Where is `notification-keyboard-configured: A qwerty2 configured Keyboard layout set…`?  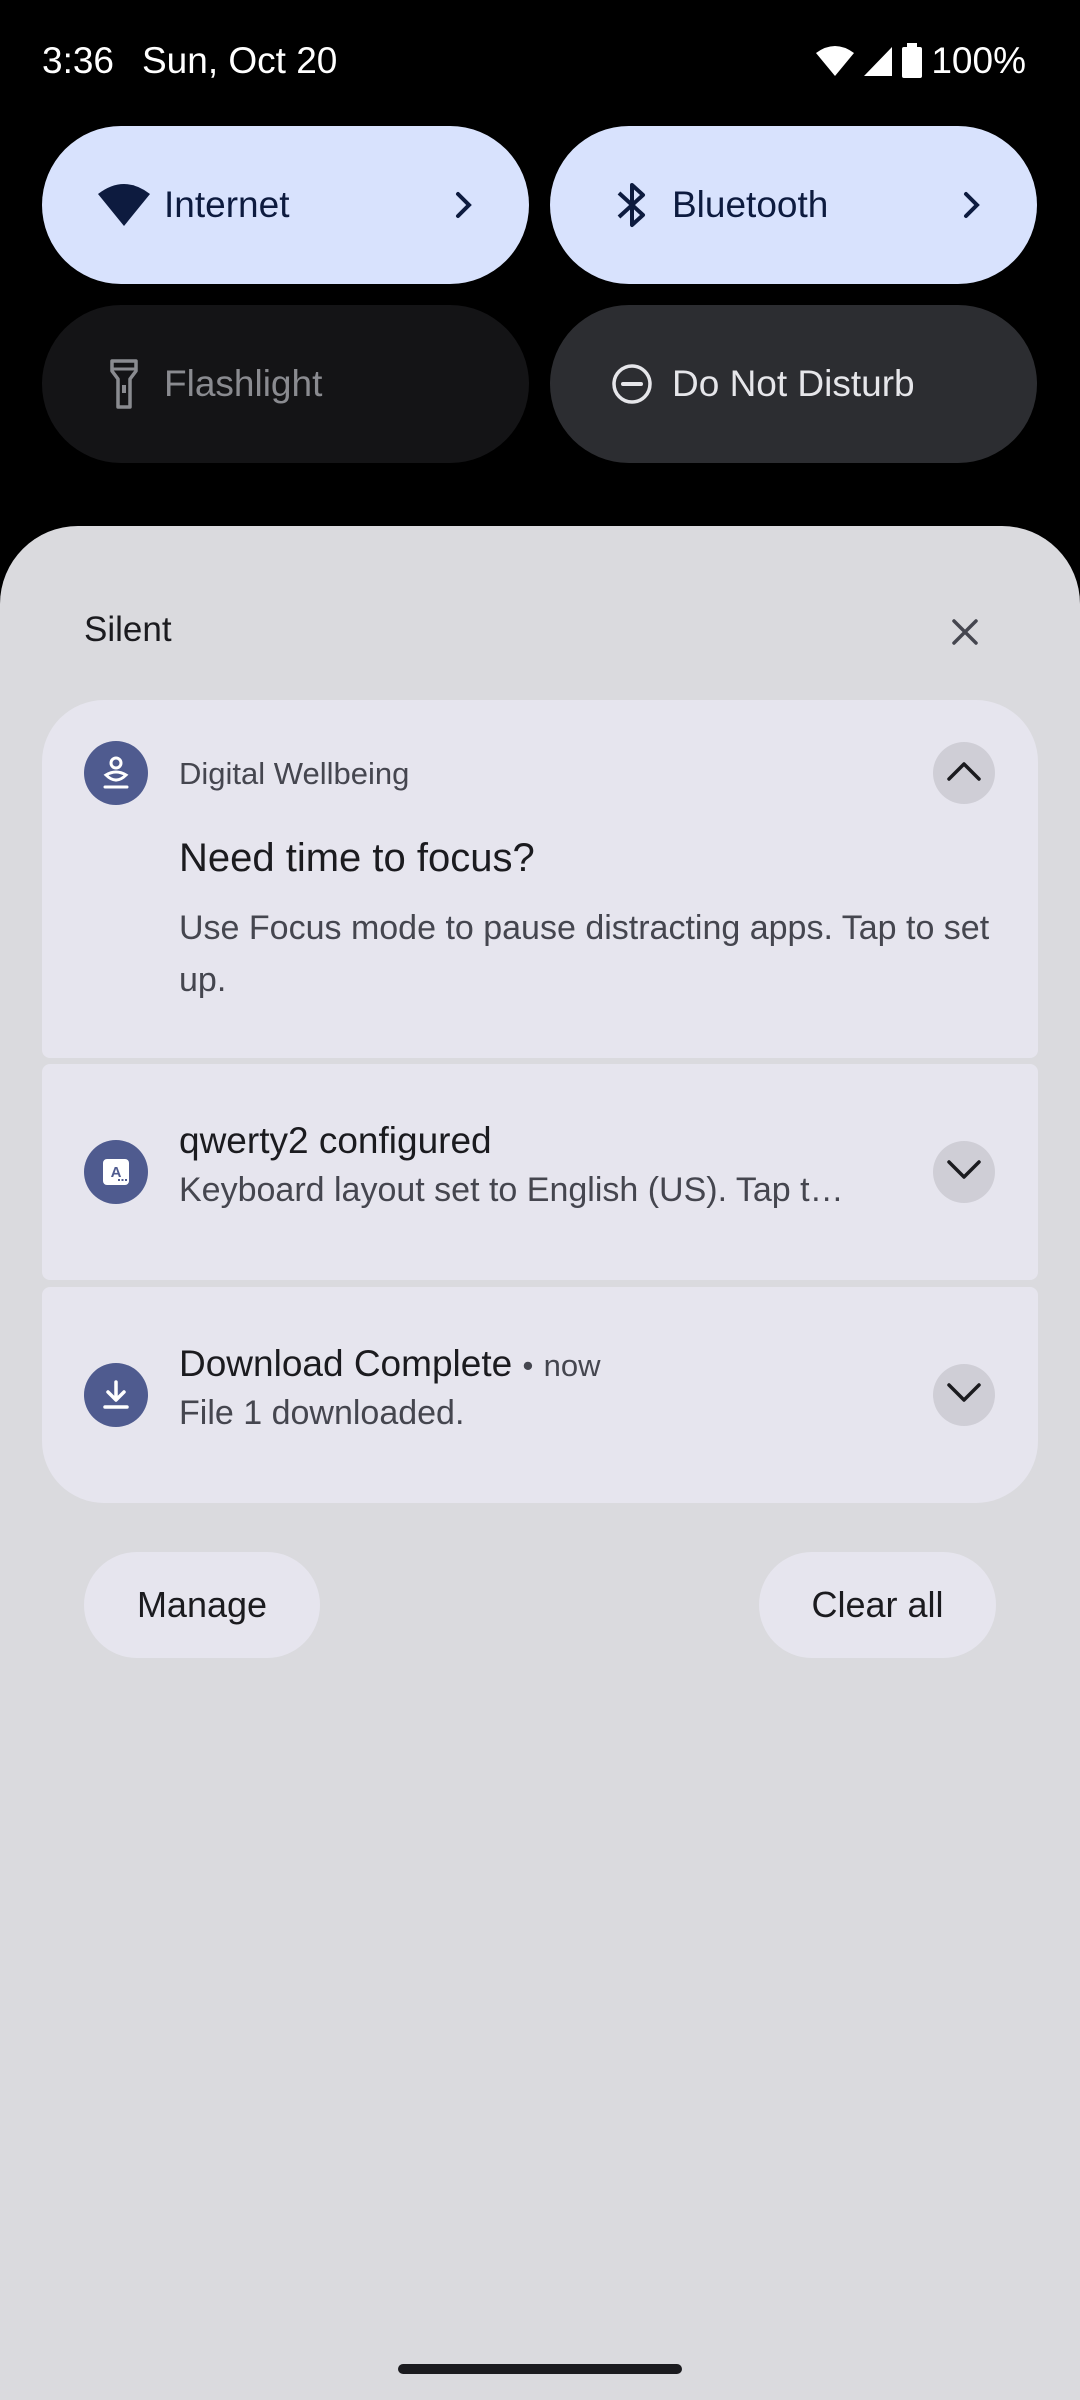 notification-keyboard-configured: A qwerty2 configured Keyboard layout set… is located at coordinates (540, 1172).